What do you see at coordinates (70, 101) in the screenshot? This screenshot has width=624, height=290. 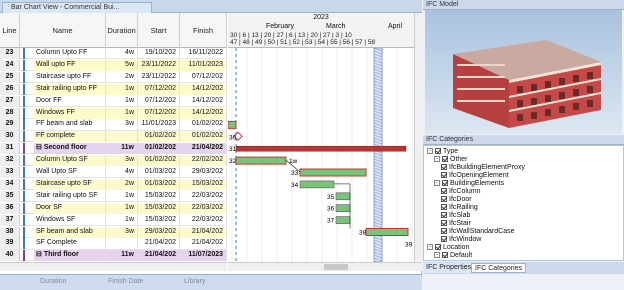 I see `row-name: Door FF` at bounding box center [70, 101].